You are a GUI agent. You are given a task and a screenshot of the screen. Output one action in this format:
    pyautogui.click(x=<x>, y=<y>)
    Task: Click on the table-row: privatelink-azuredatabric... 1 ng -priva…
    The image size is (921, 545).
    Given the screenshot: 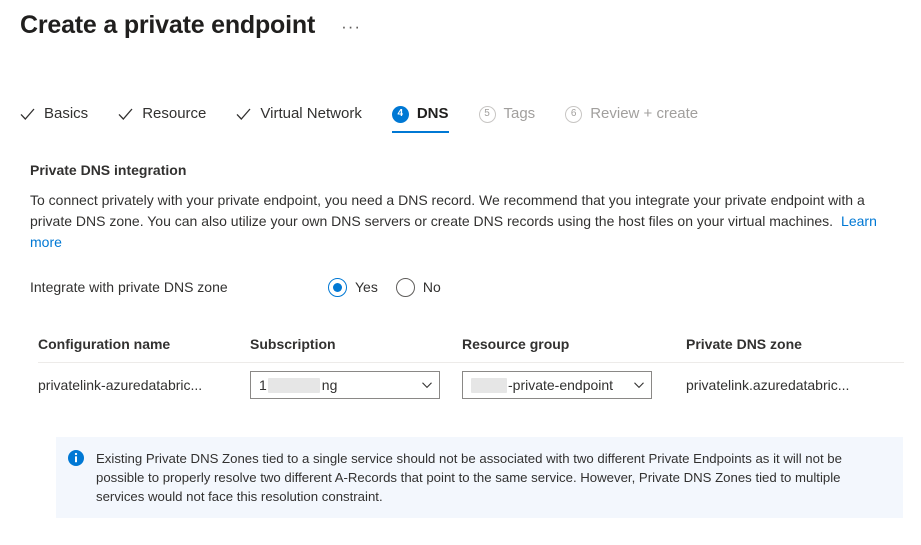 What is the action you would take?
    pyautogui.click(x=471, y=385)
    